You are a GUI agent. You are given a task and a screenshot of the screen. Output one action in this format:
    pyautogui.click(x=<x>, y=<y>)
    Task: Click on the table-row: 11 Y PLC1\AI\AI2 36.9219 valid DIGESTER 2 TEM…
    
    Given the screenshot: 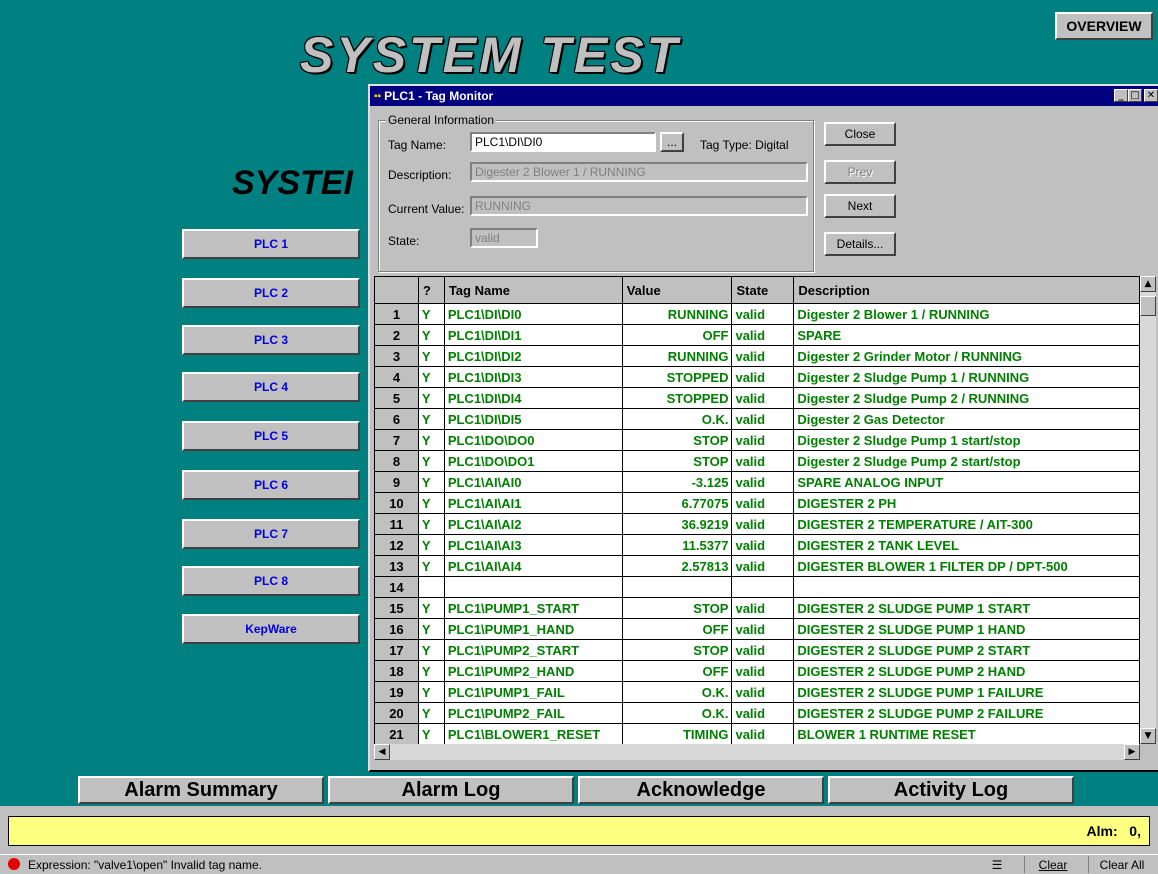 What is the action you would take?
    pyautogui.click(x=757, y=524)
    